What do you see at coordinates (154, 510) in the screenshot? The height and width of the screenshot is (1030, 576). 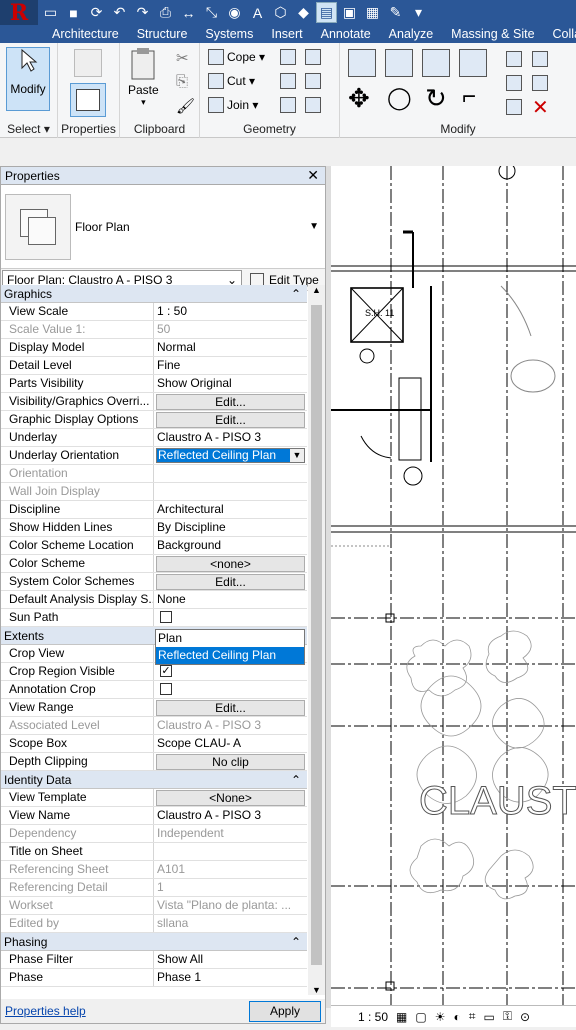 I see `row-discipline: Discipline Architectural` at bounding box center [154, 510].